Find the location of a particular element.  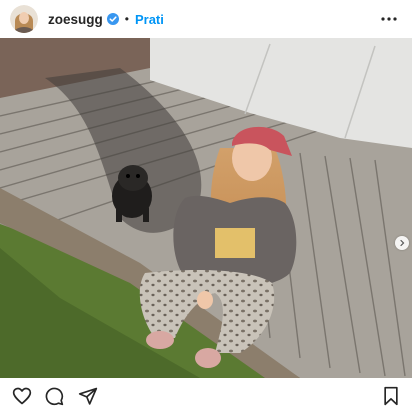

chevron-right-icon is located at coordinates (402, 243).